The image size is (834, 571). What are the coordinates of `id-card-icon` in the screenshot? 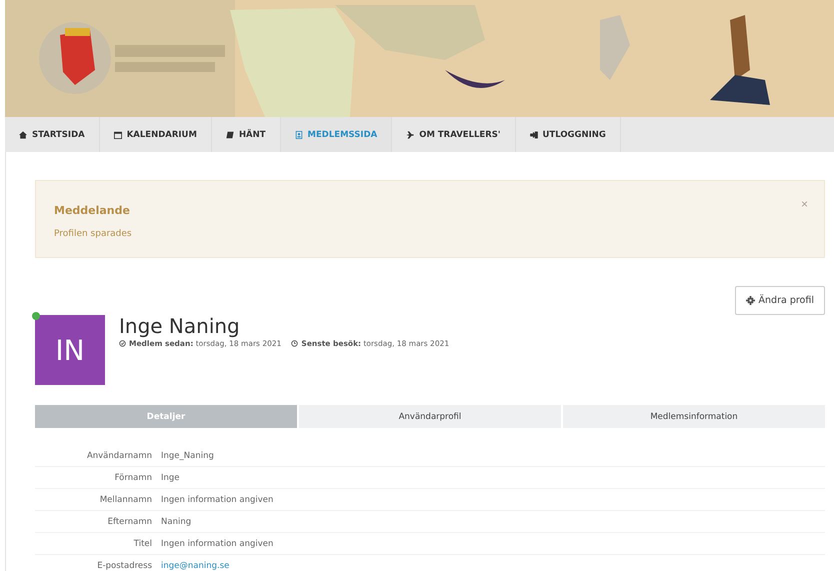 It's located at (298, 134).